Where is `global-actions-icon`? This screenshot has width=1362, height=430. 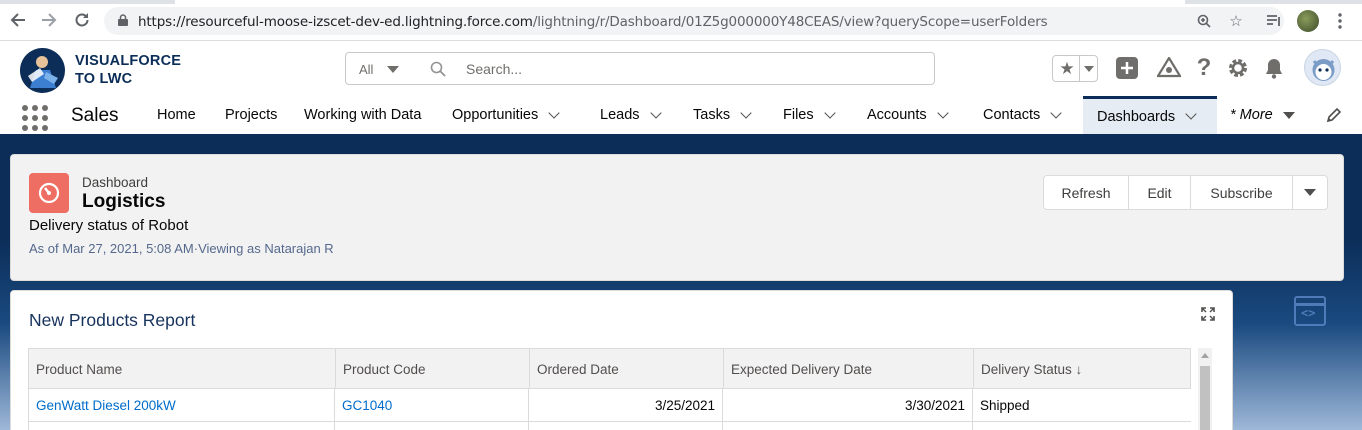
global-actions-icon is located at coordinates (1127, 68).